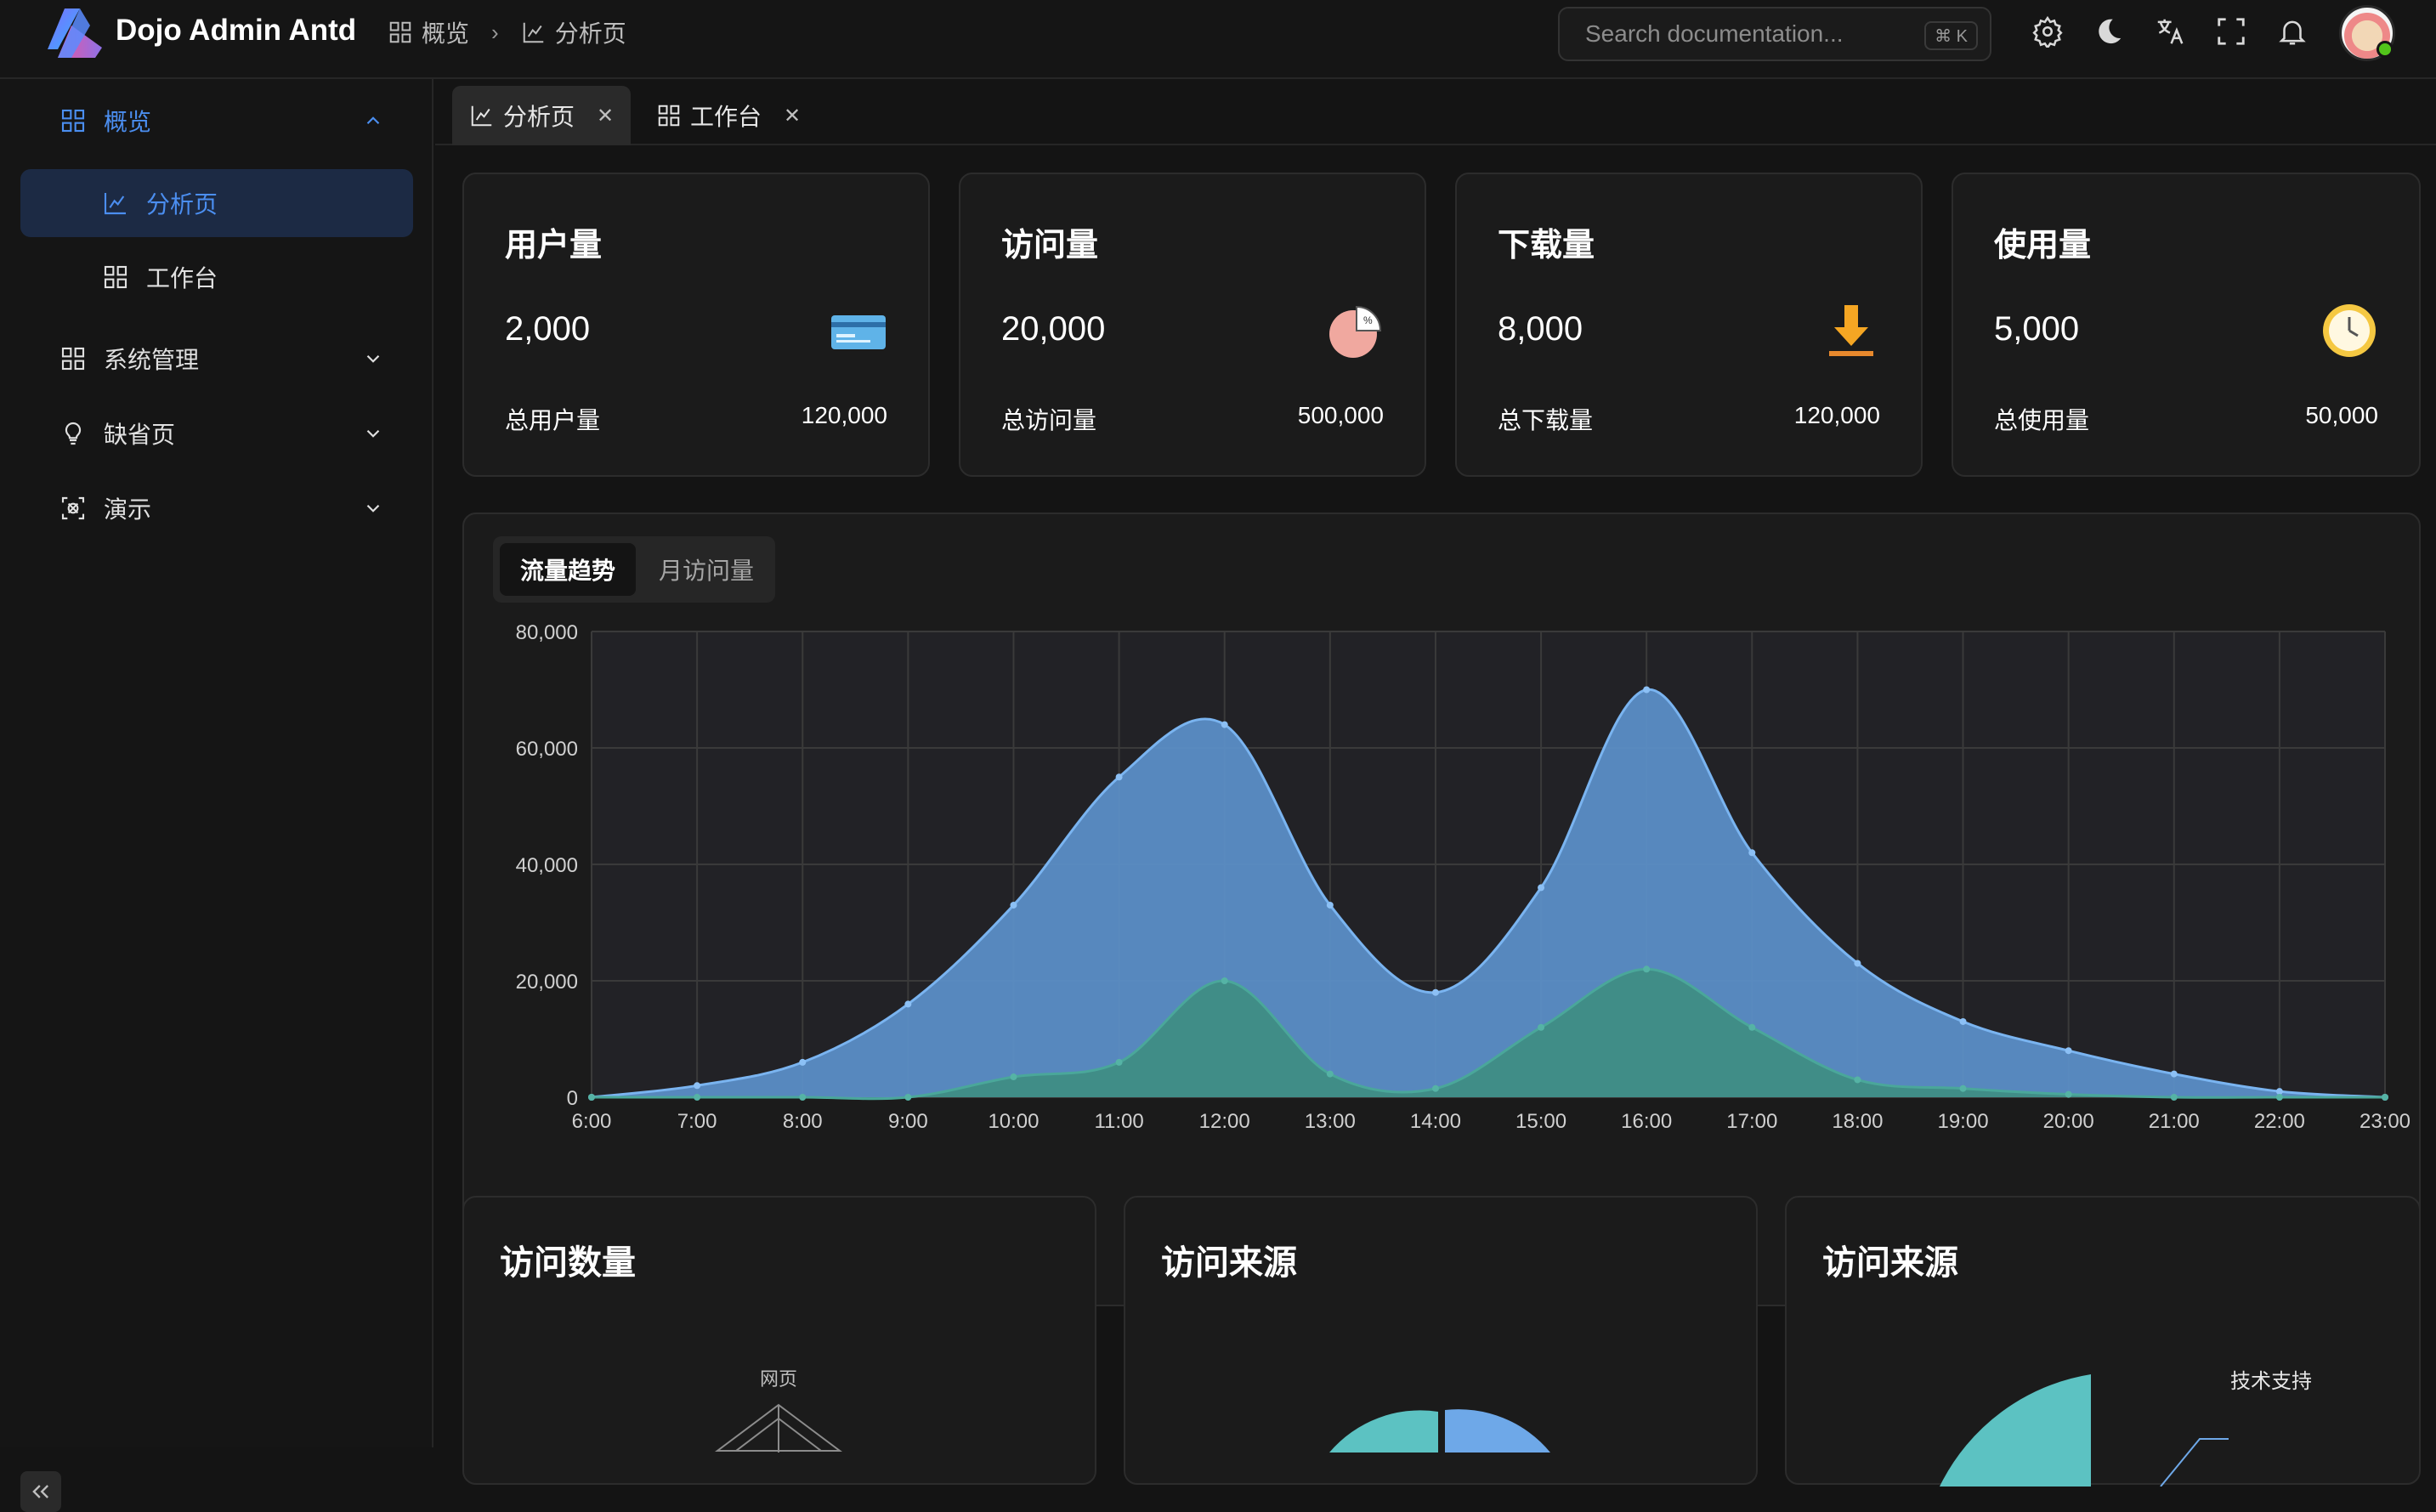 This screenshot has height=1512, width=2436. I want to click on moon-icon, so click(2109, 31).